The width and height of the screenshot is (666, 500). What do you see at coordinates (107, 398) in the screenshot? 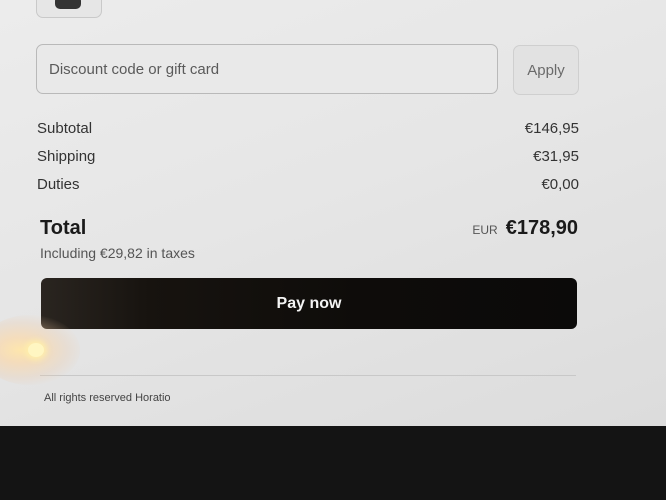
I see `footer-copyright: All rights reserved Horatio` at bounding box center [107, 398].